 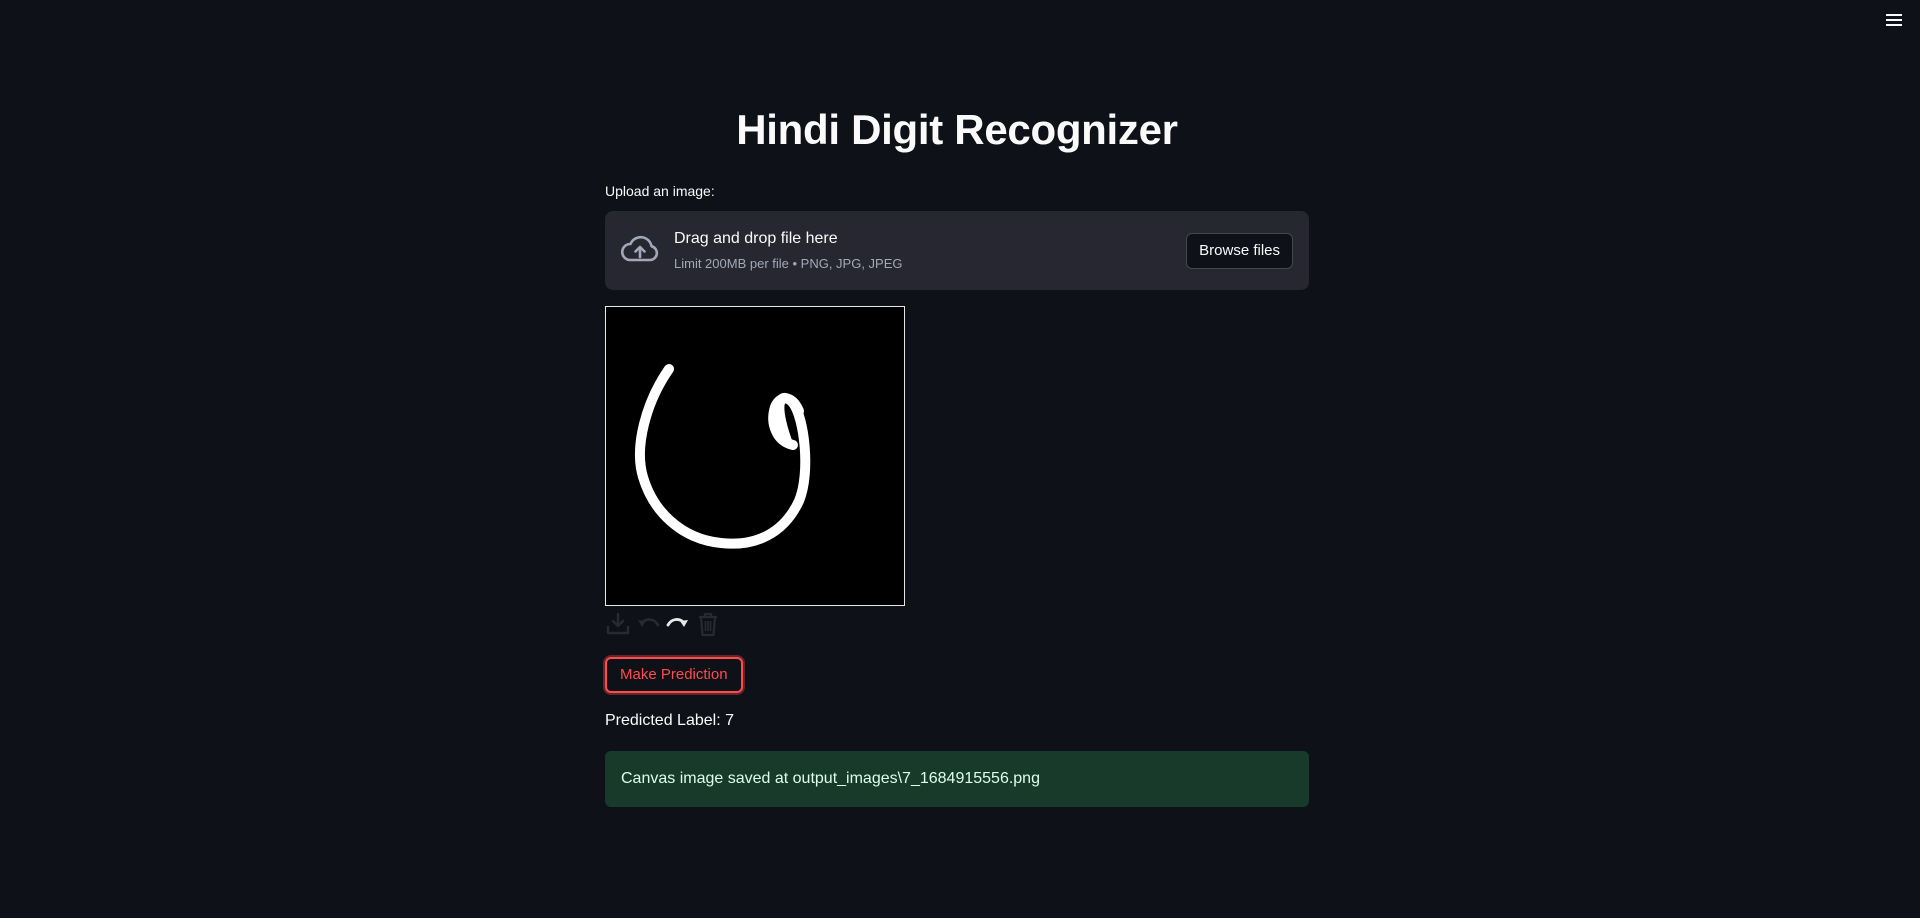 I want to click on canvas-toolbar, so click(x=663, y=624).